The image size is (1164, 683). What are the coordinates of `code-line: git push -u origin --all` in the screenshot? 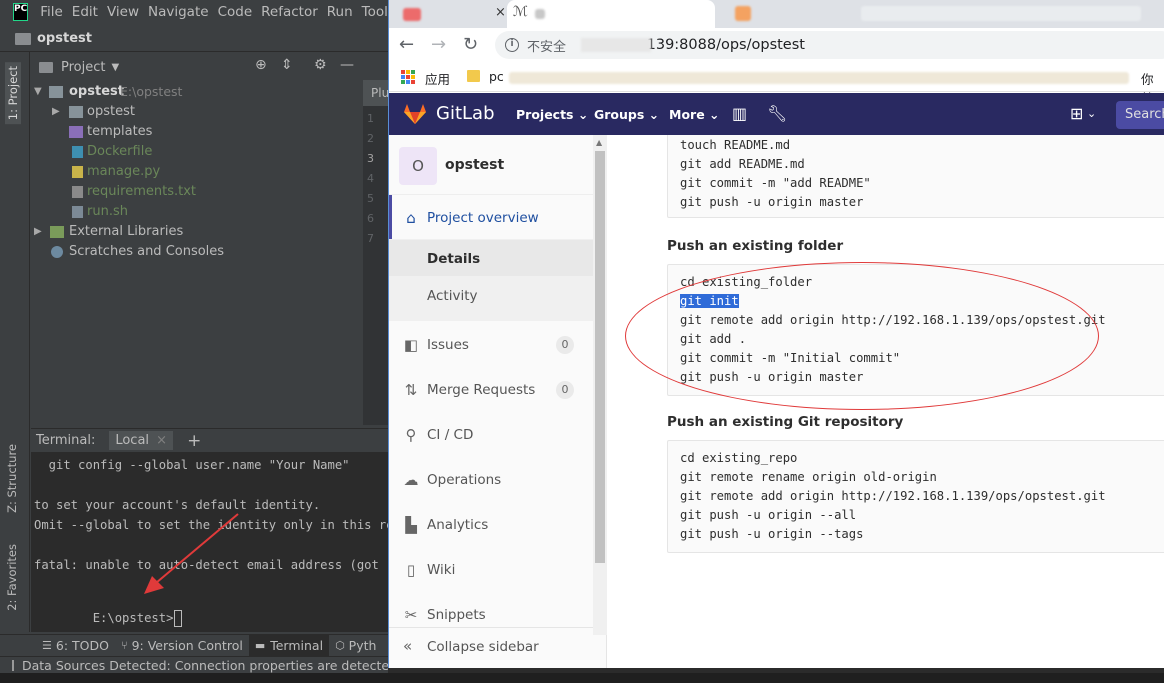 It's located at (768, 515).